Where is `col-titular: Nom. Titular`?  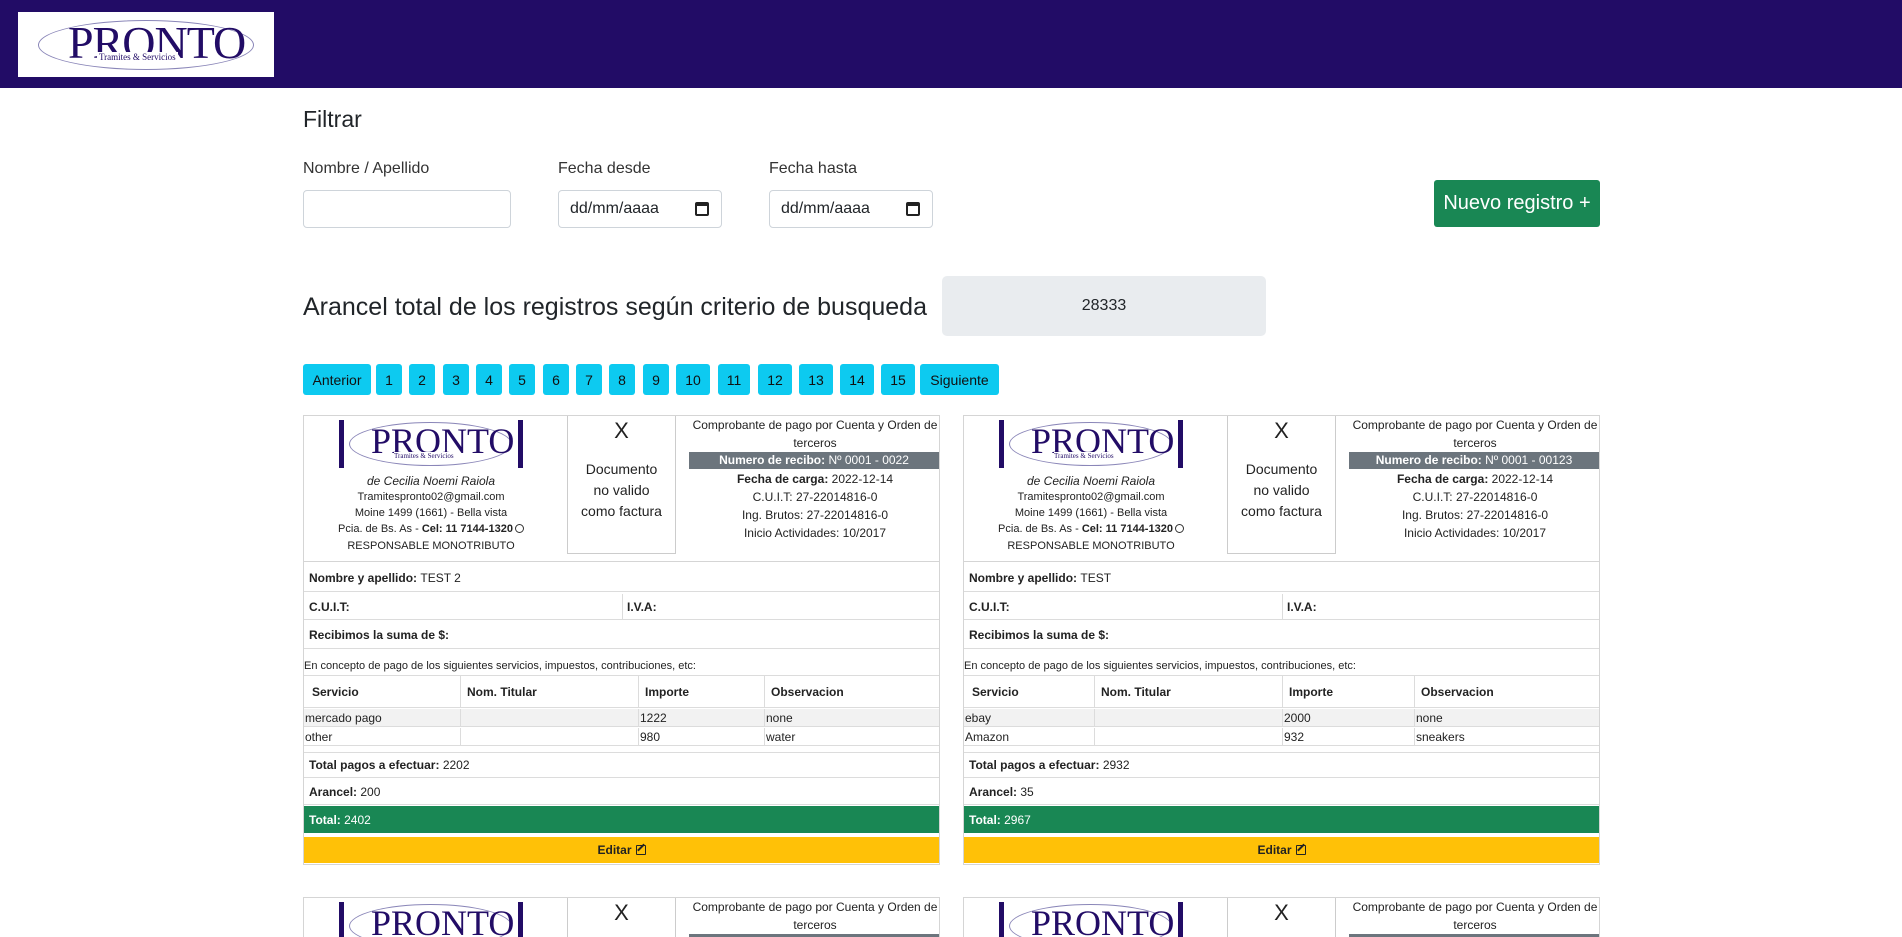 col-titular: Nom. Titular is located at coordinates (1136, 691).